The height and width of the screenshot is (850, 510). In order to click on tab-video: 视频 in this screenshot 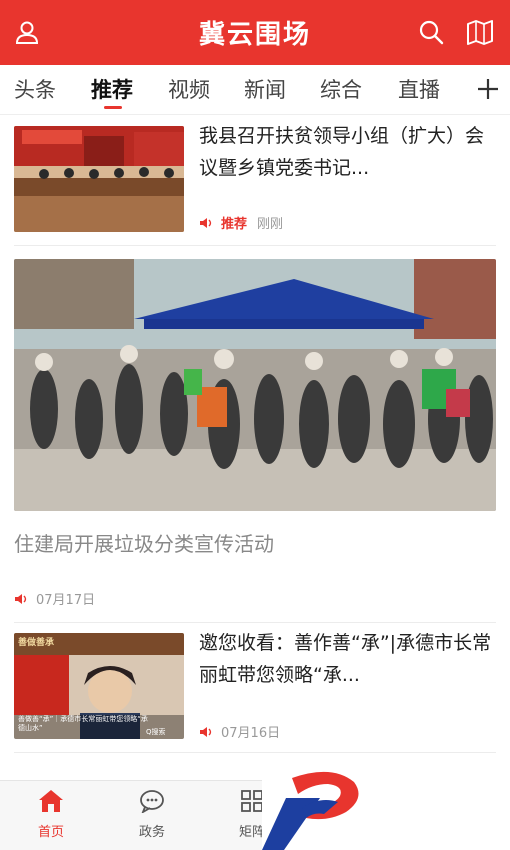, I will do `click(189, 90)`.